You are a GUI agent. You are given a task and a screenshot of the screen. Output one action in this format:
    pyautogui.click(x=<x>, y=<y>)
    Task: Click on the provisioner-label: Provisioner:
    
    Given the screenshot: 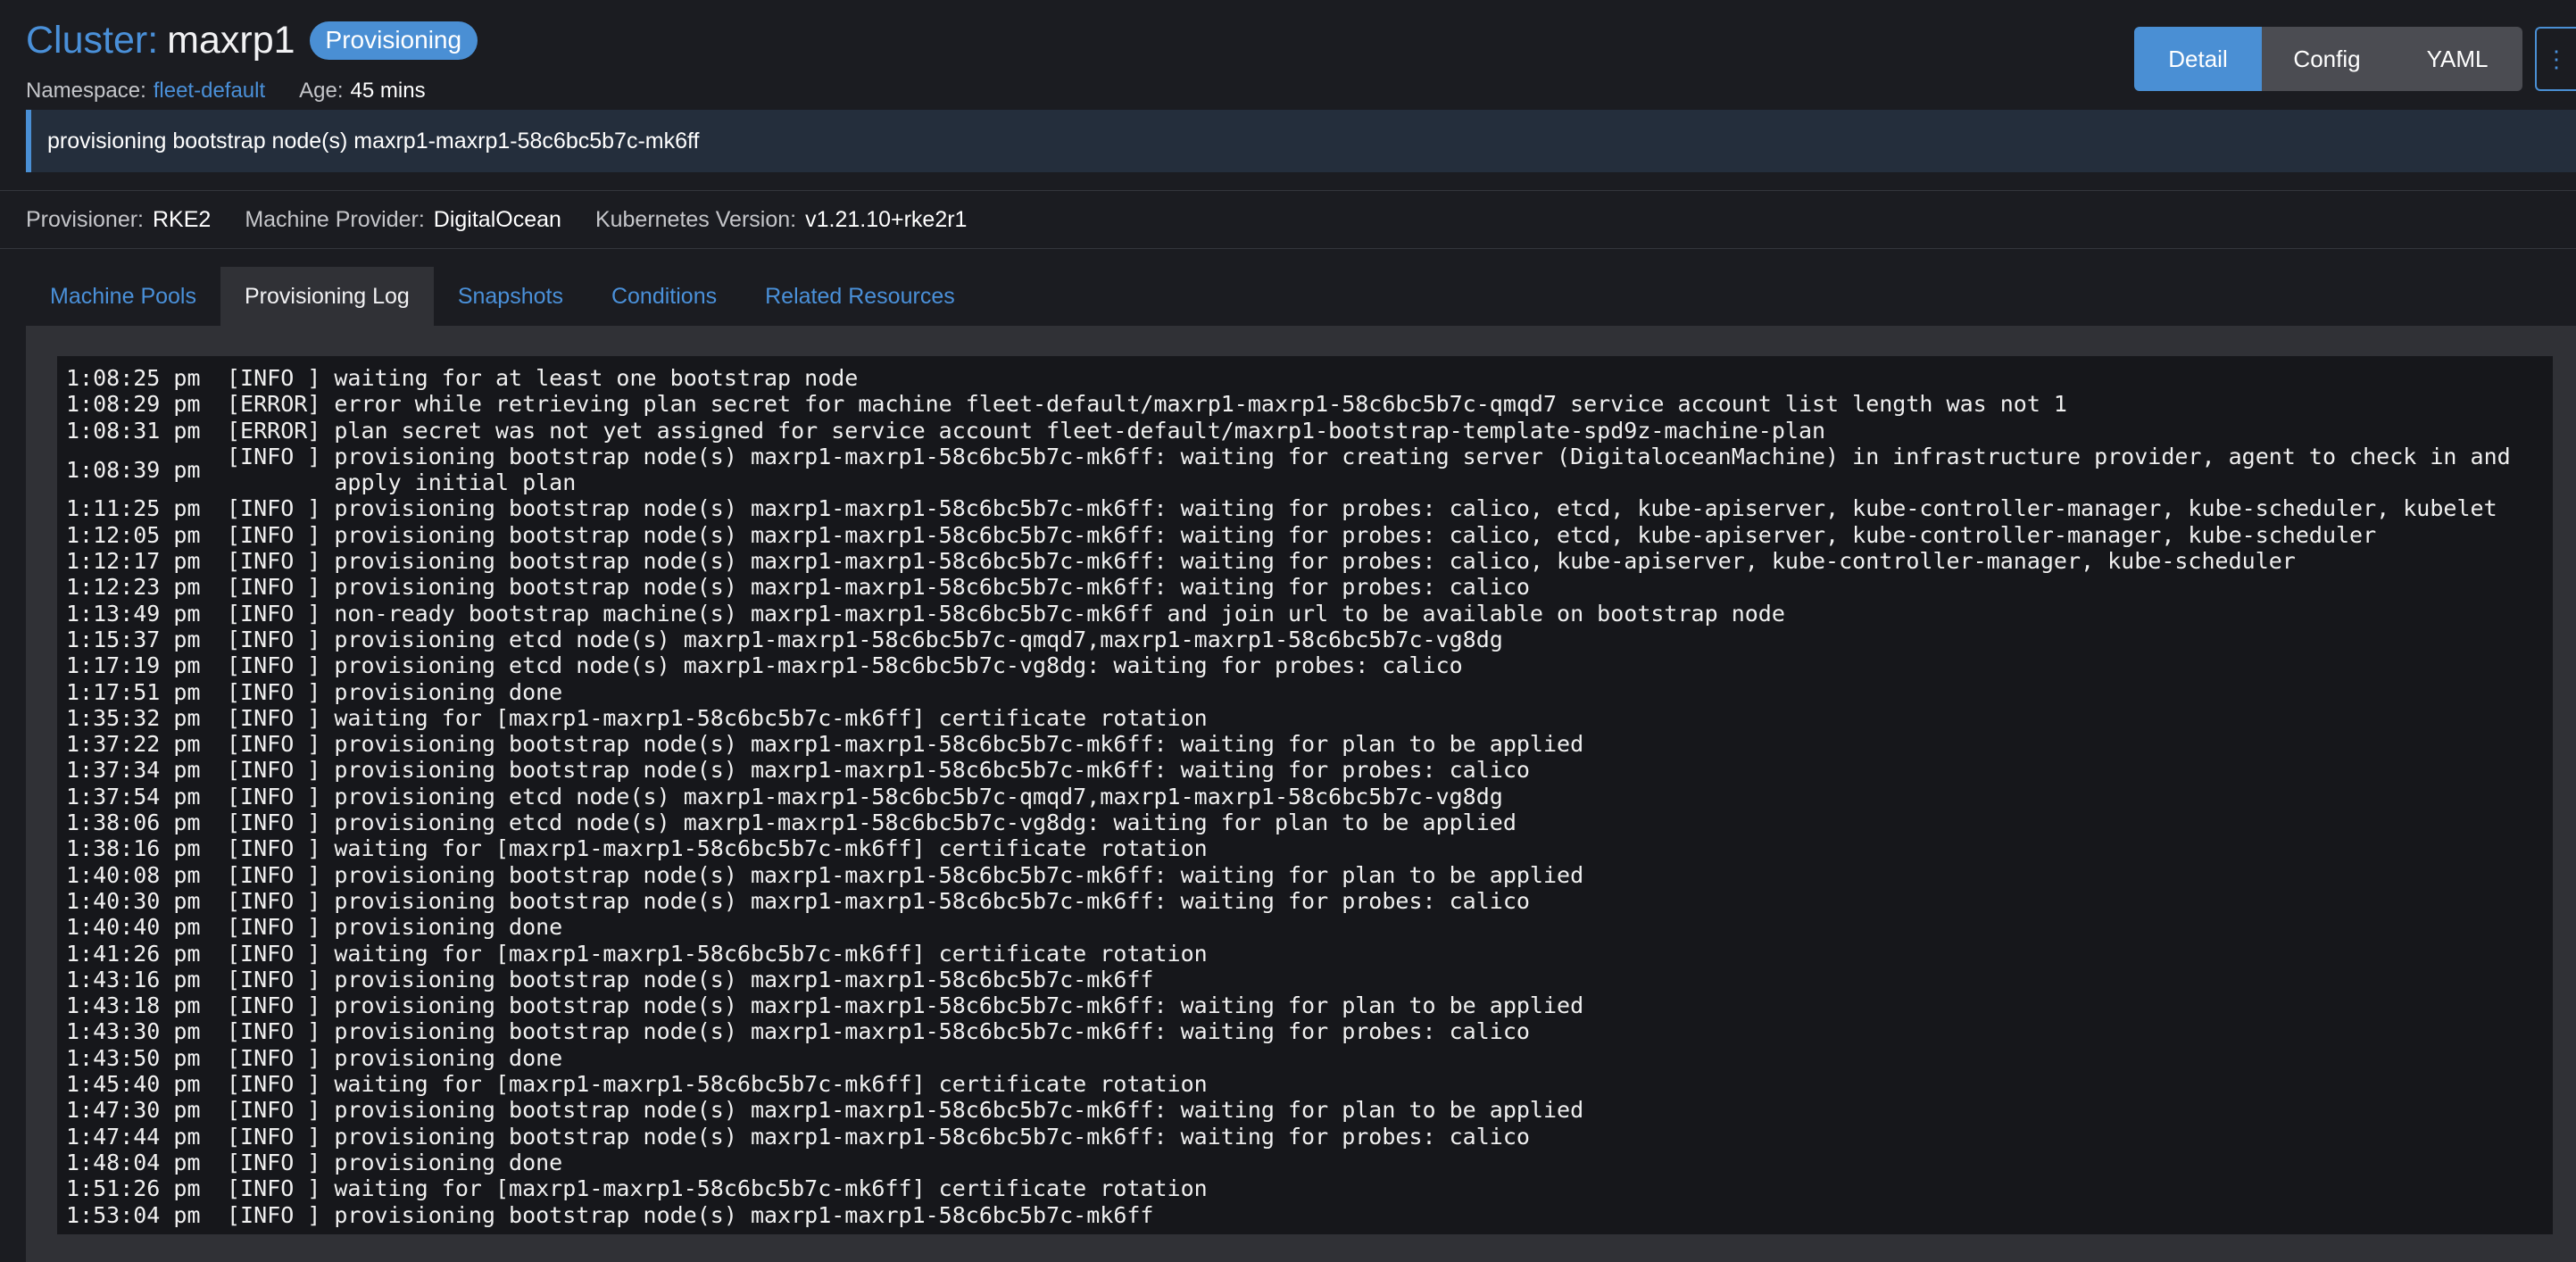 What is the action you would take?
    pyautogui.click(x=85, y=219)
    